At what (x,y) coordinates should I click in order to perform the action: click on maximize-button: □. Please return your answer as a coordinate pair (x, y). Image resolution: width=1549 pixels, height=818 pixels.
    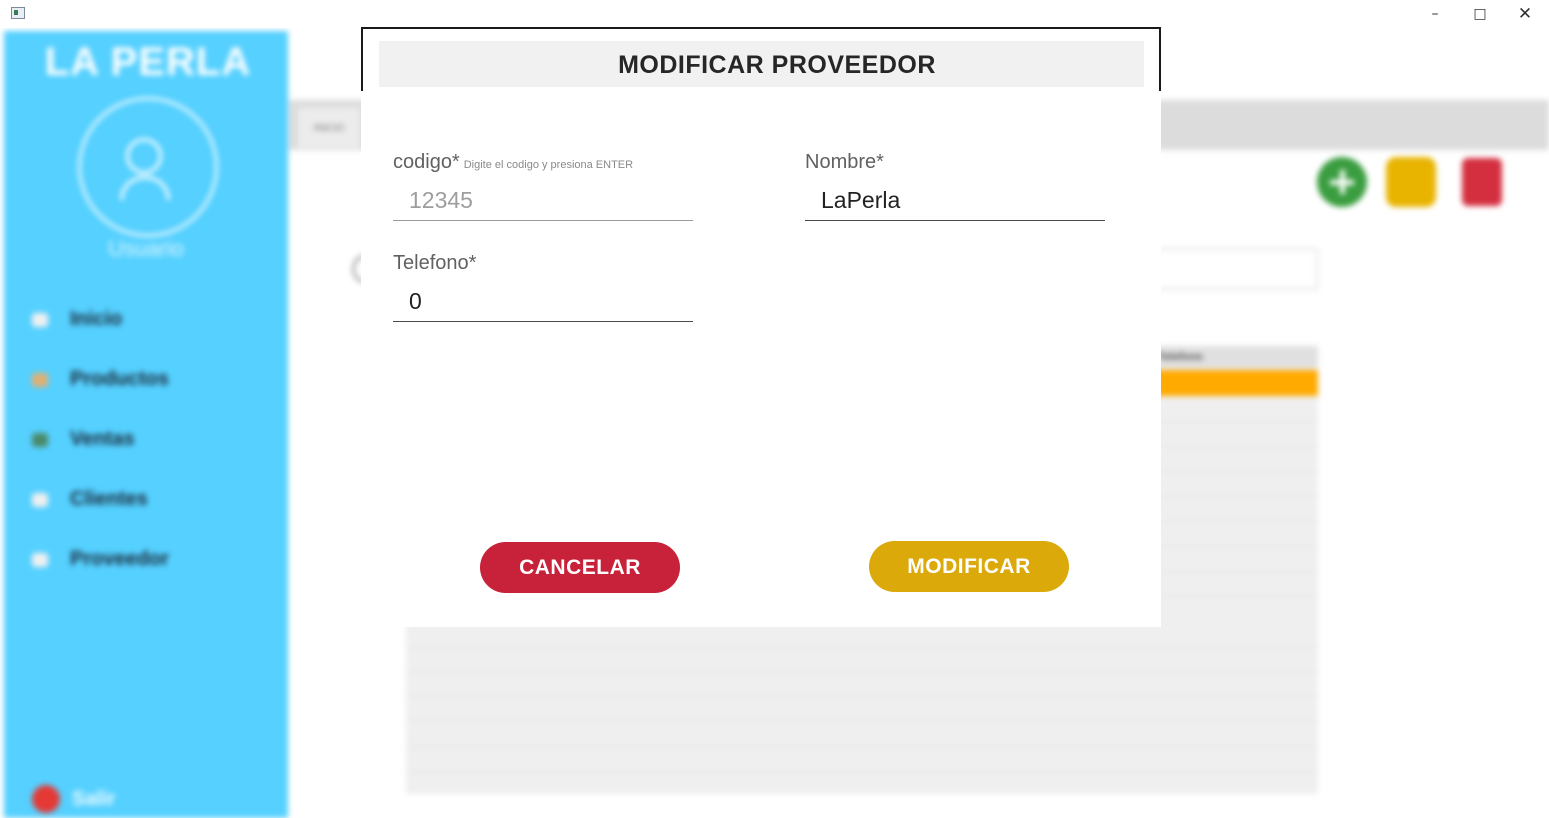
    Looking at the image, I should click on (1480, 14).